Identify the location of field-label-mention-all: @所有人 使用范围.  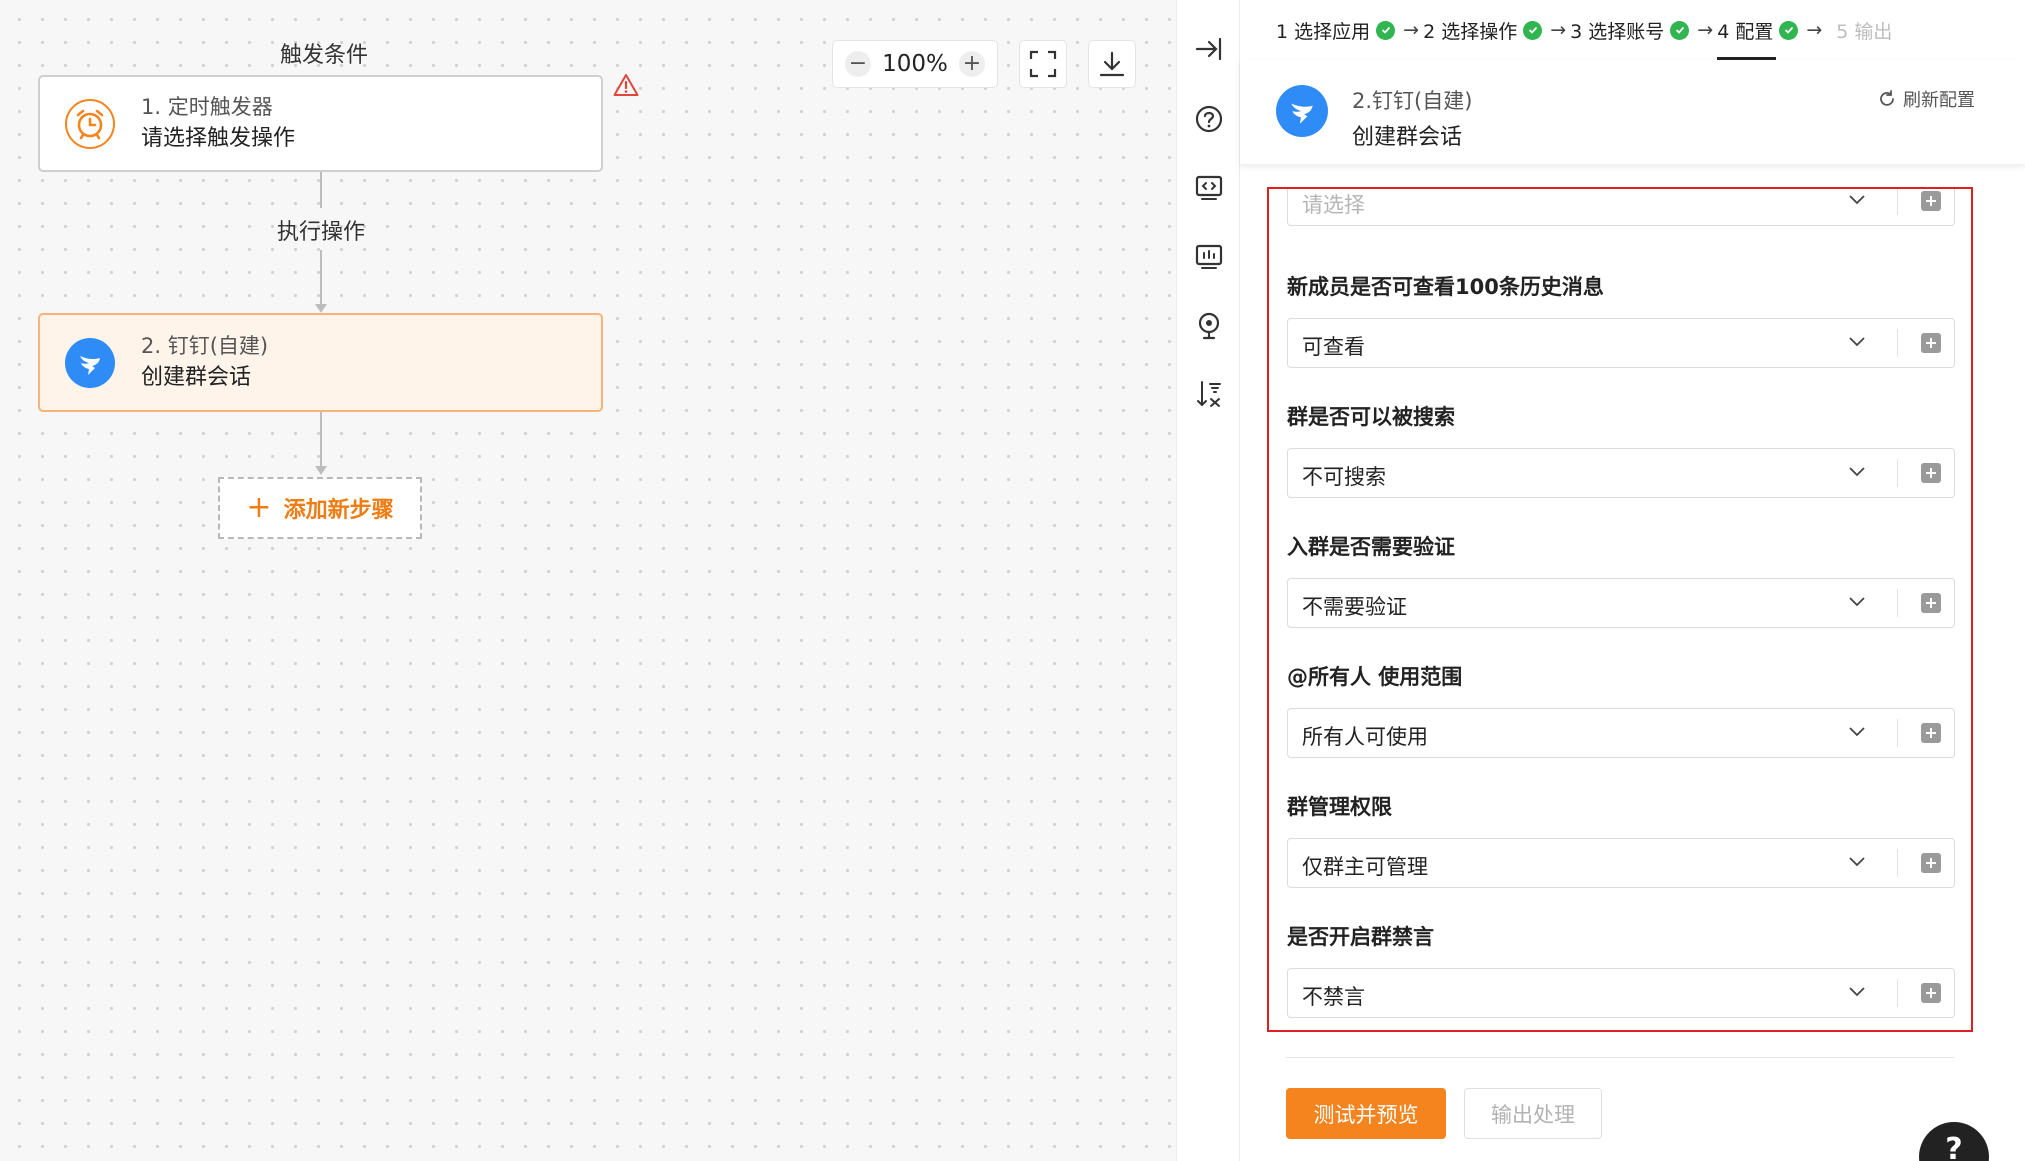
(1375, 677).